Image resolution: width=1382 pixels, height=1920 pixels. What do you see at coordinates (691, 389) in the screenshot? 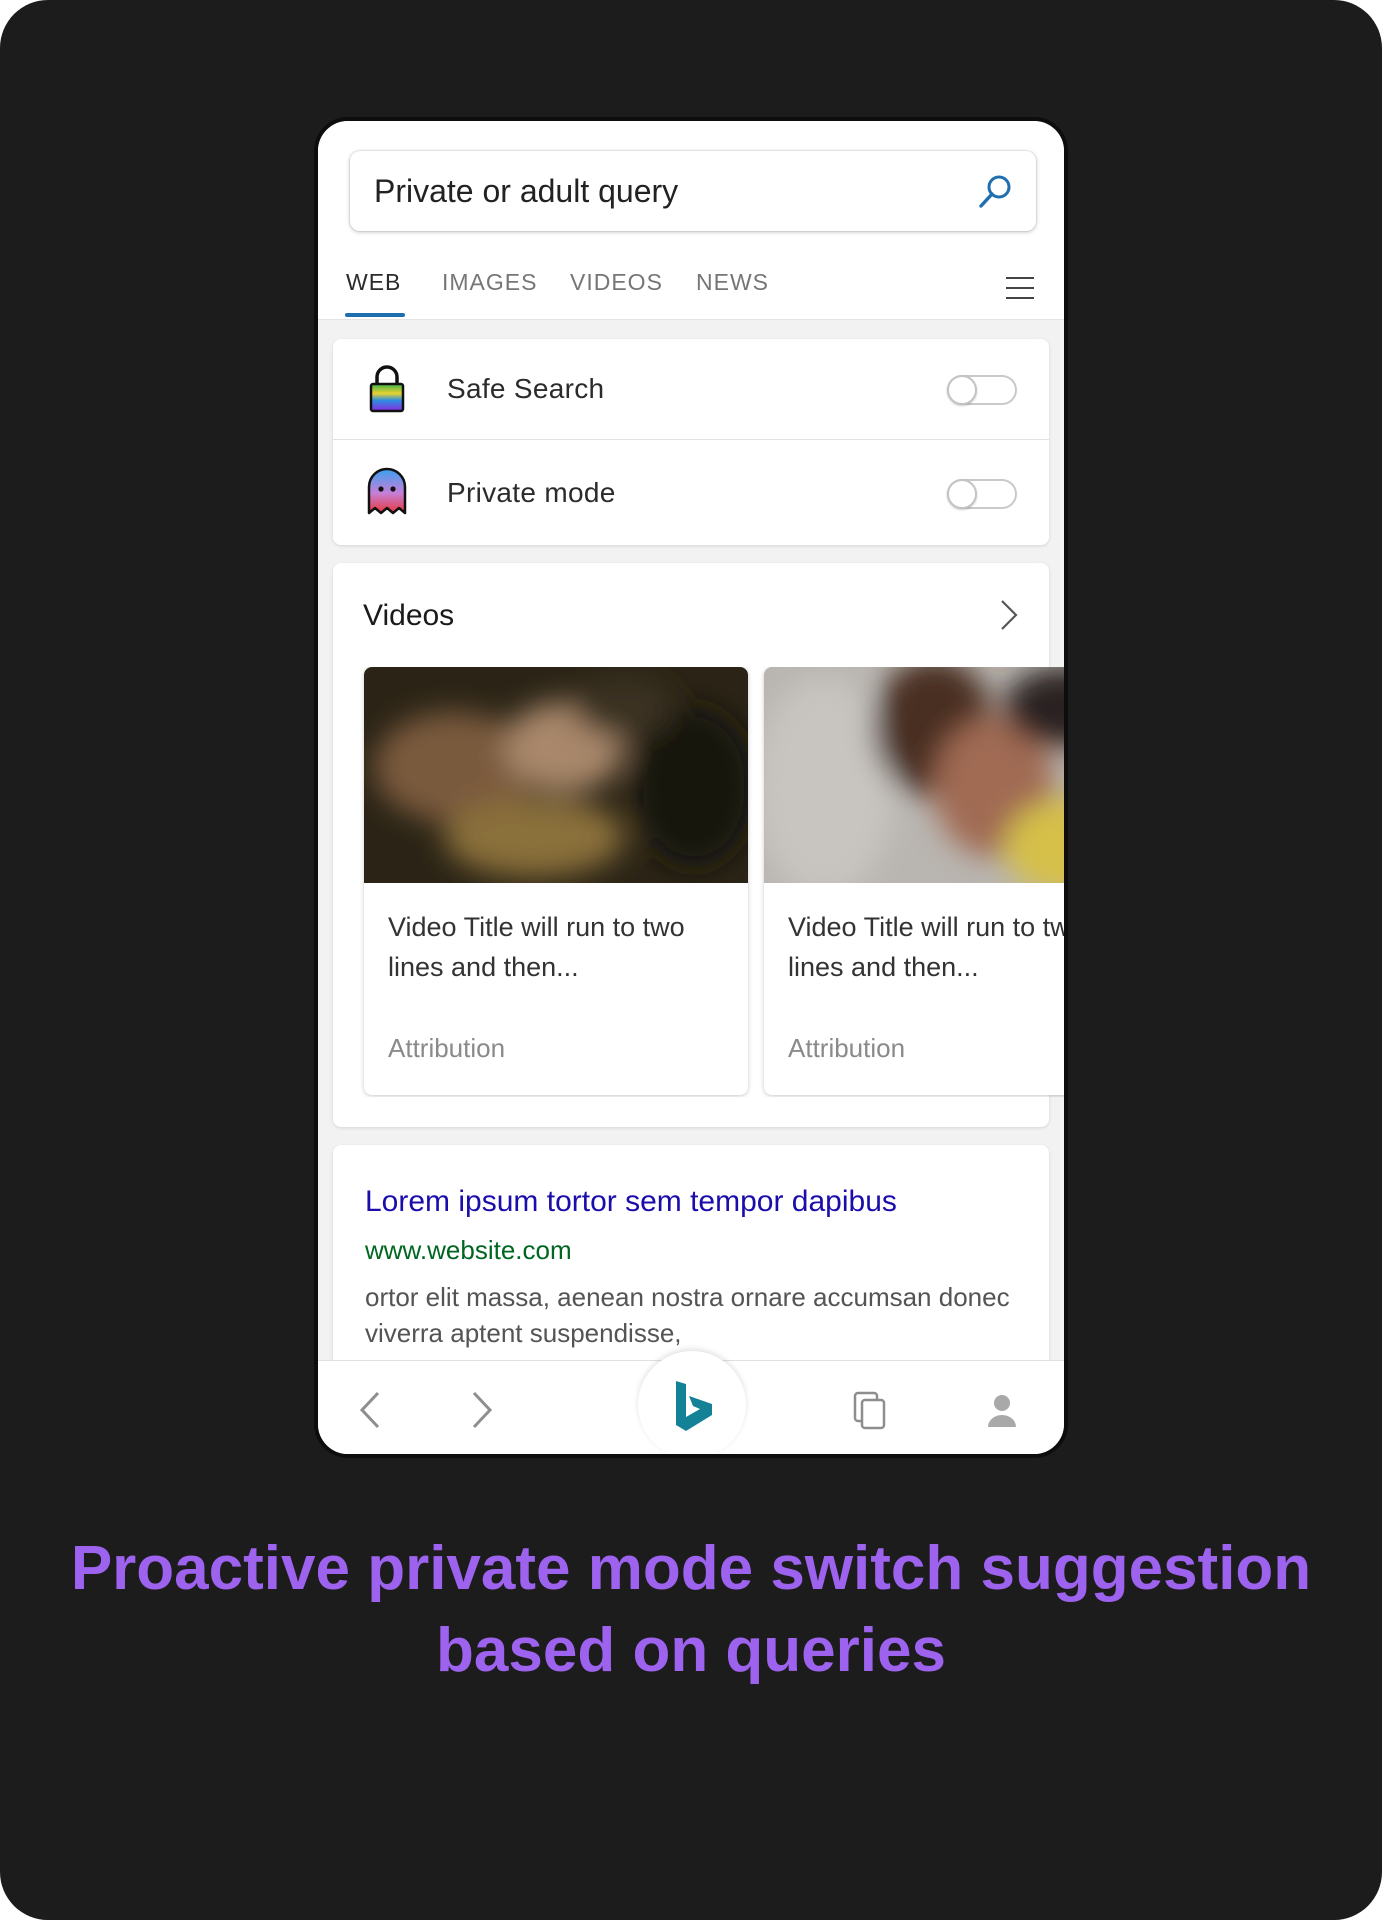
I see `safe-search-row: Safe Search` at bounding box center [691, 389].